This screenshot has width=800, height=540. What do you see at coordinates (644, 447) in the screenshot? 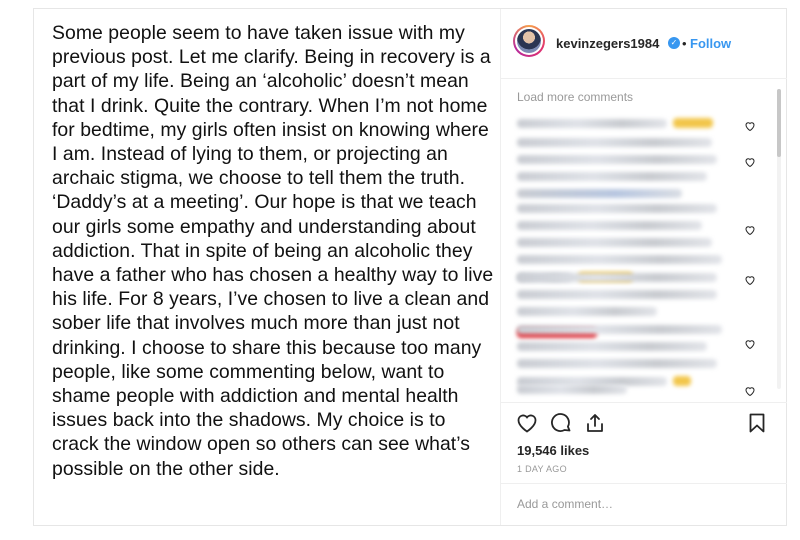
I see `post-actions: 19,546 likes 1 DAY AGO` at bounding box center [644, 447].